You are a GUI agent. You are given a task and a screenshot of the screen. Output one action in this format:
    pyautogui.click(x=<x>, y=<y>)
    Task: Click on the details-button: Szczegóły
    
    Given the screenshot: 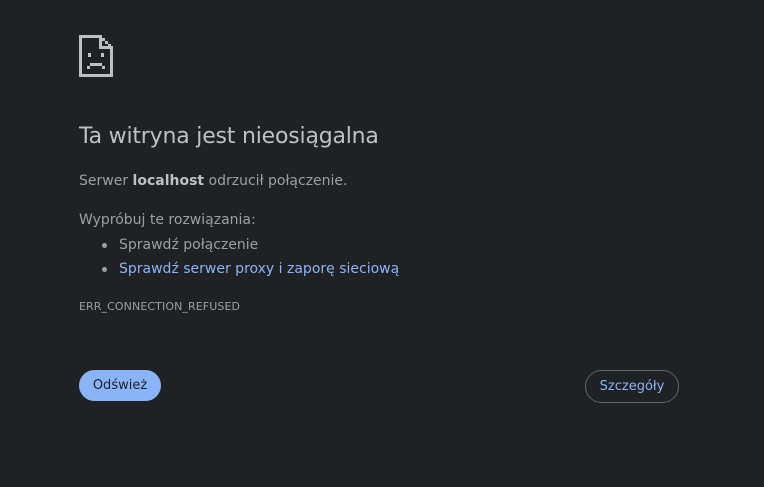 What is the action you would take?
    pyautogui.click(x=632, y=386)
    